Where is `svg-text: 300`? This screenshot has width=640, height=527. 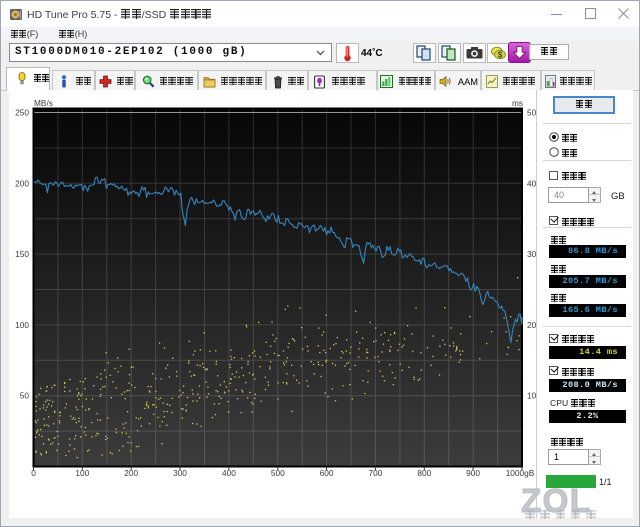
svg-text: 300 is located at coordinates (180, 473).